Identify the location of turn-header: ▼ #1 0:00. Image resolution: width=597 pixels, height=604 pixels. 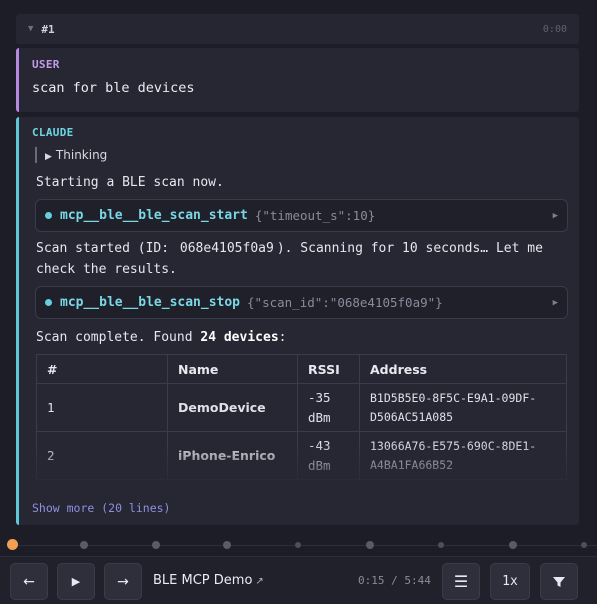
(297, 29).